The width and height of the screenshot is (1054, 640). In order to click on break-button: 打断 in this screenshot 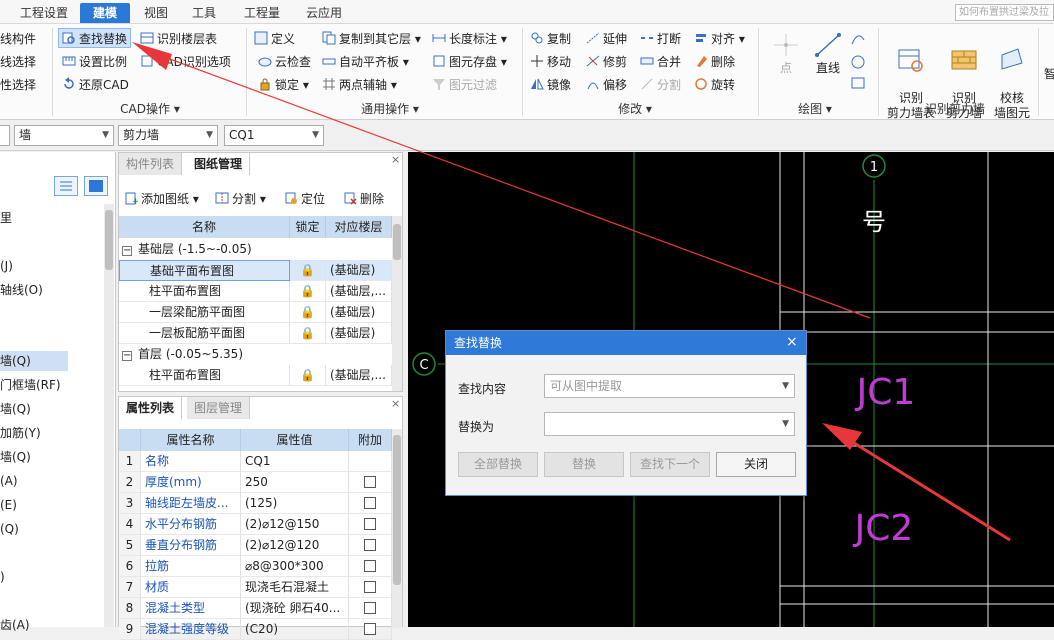, I will do `click(660, 39)`.